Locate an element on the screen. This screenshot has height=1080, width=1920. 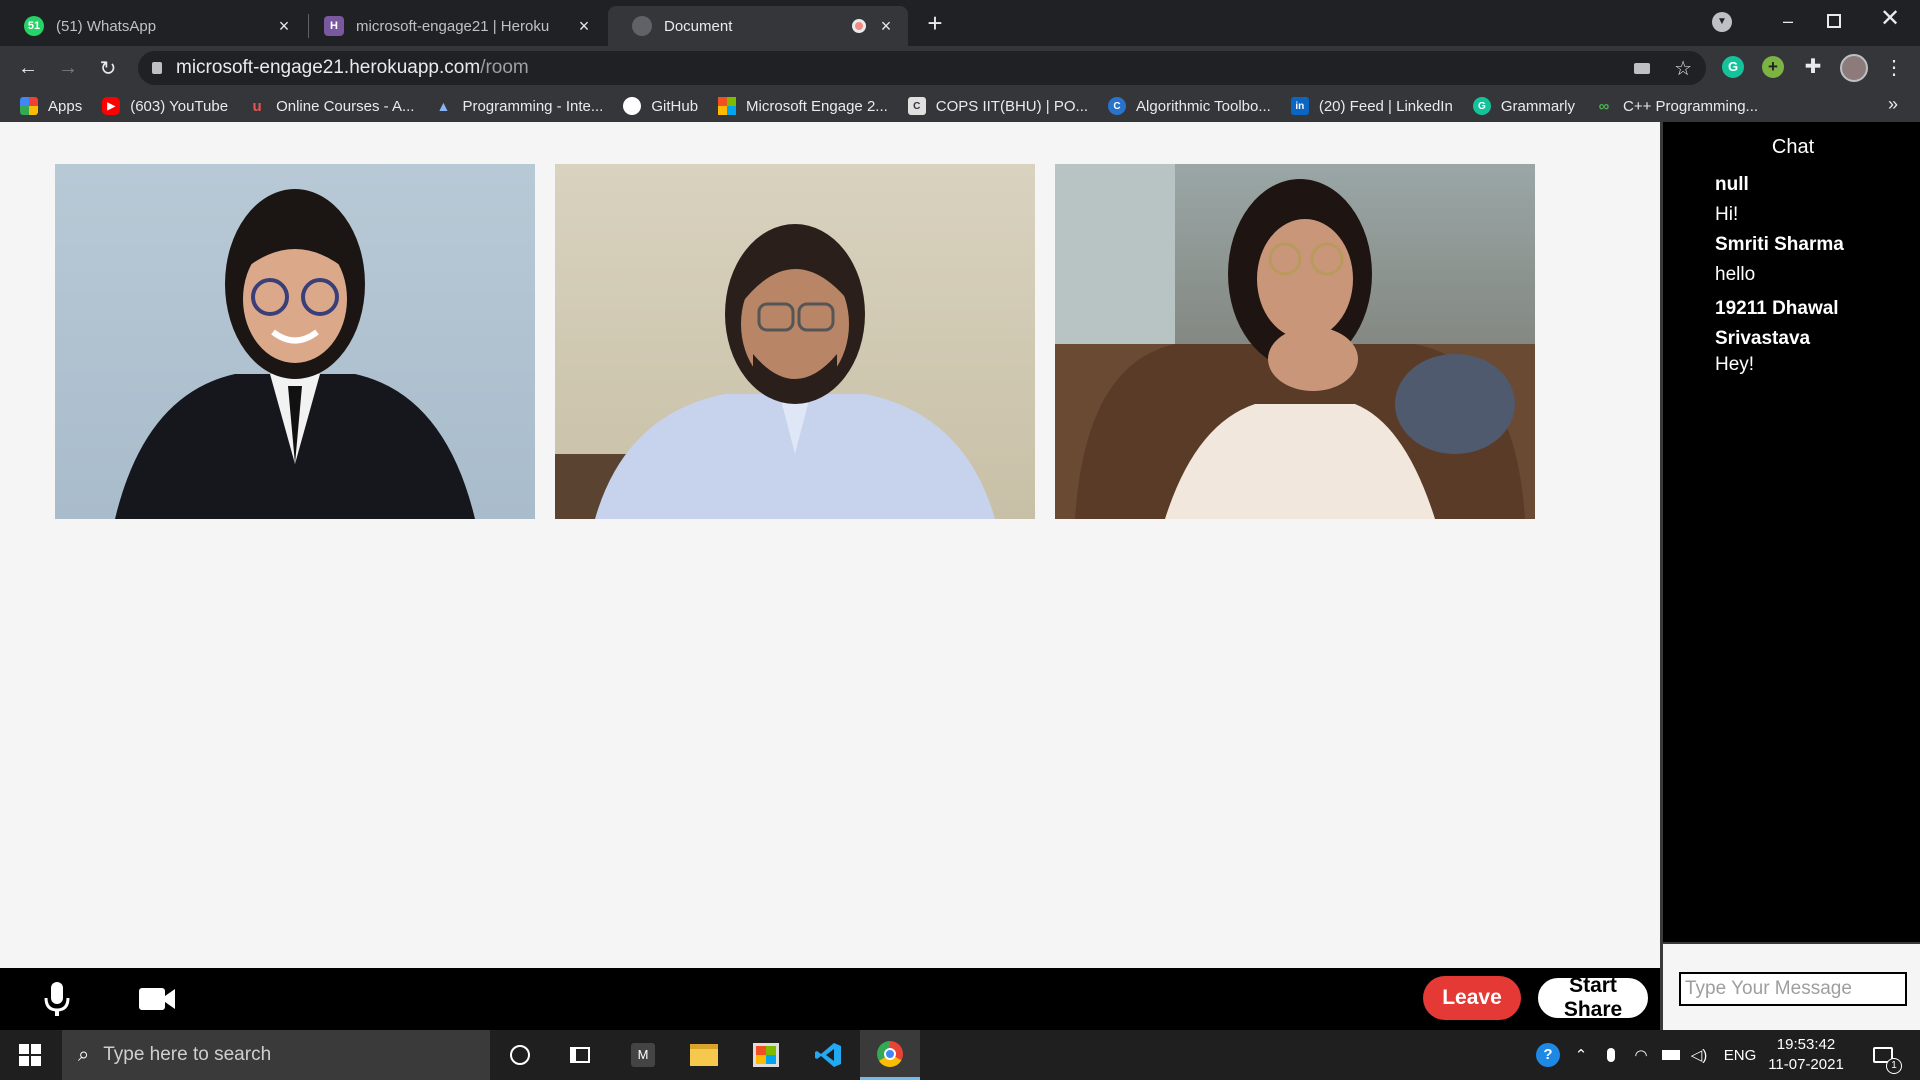
forward-button: → is located at coordinates (68, 68).